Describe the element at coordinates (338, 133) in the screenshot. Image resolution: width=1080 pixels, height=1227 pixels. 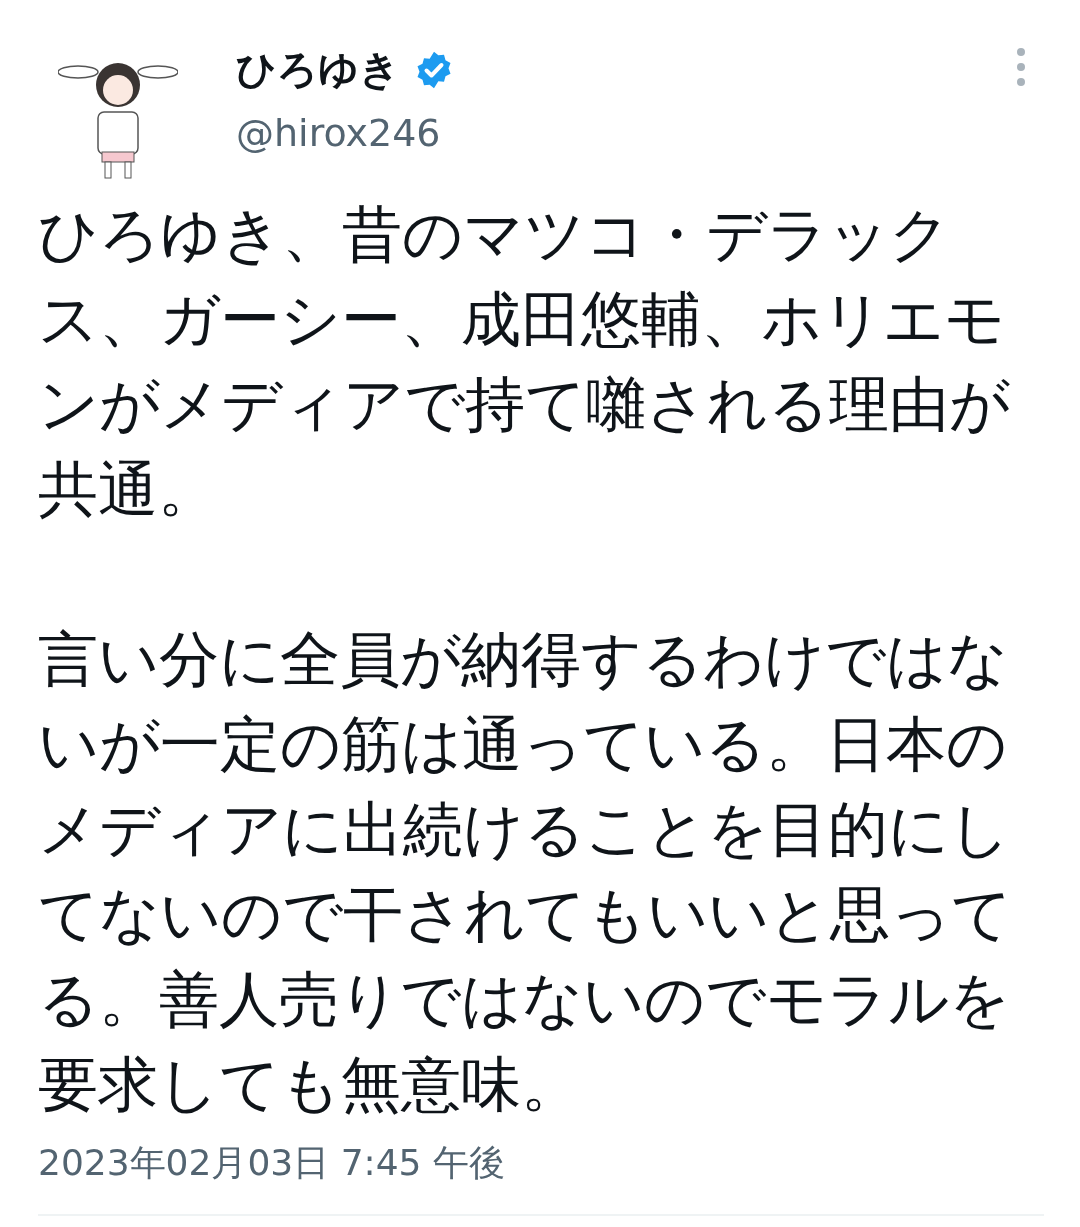
I see `author-handle: @hirox246` at that location.